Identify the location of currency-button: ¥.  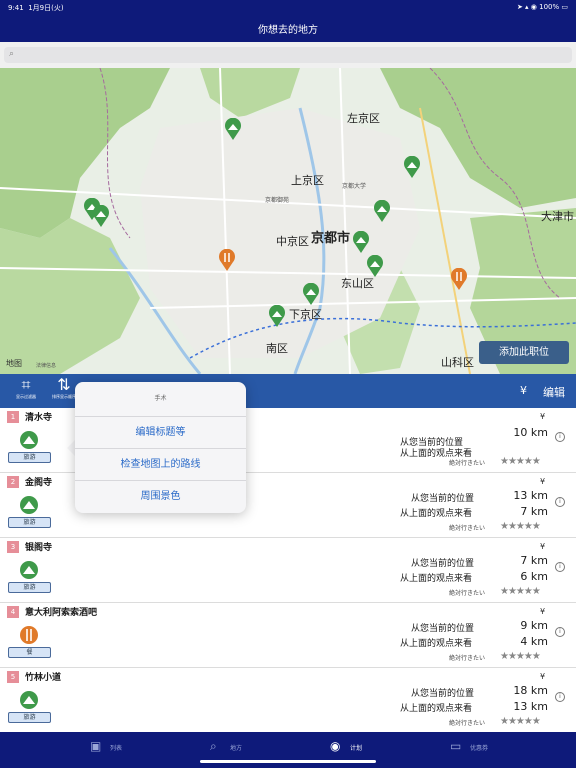
(523, 390).